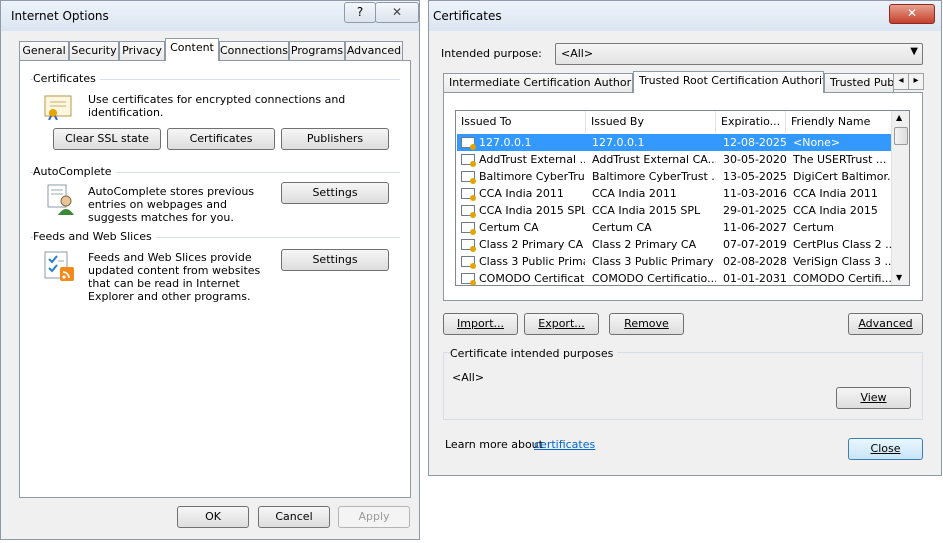  What do you see at coordinates (494, 444) in the screenshot?
I see `learn-more-text: Learn more about` at bounding box center [494, 444].